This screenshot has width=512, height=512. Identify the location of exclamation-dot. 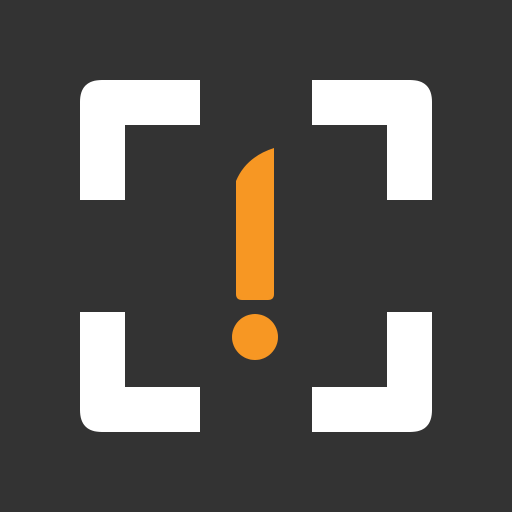
(255, 337).